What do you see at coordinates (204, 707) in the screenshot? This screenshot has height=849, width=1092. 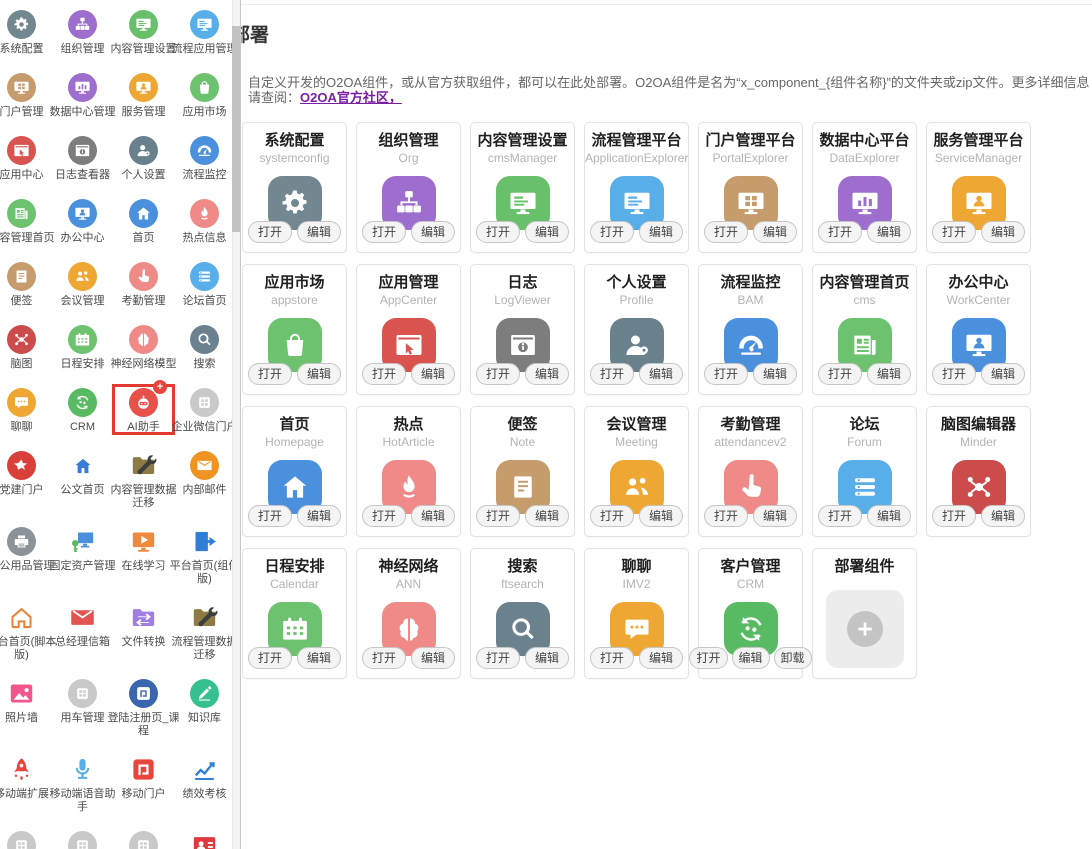 I see `sidebar-item: 知识库` at bounding box center [204, 707].